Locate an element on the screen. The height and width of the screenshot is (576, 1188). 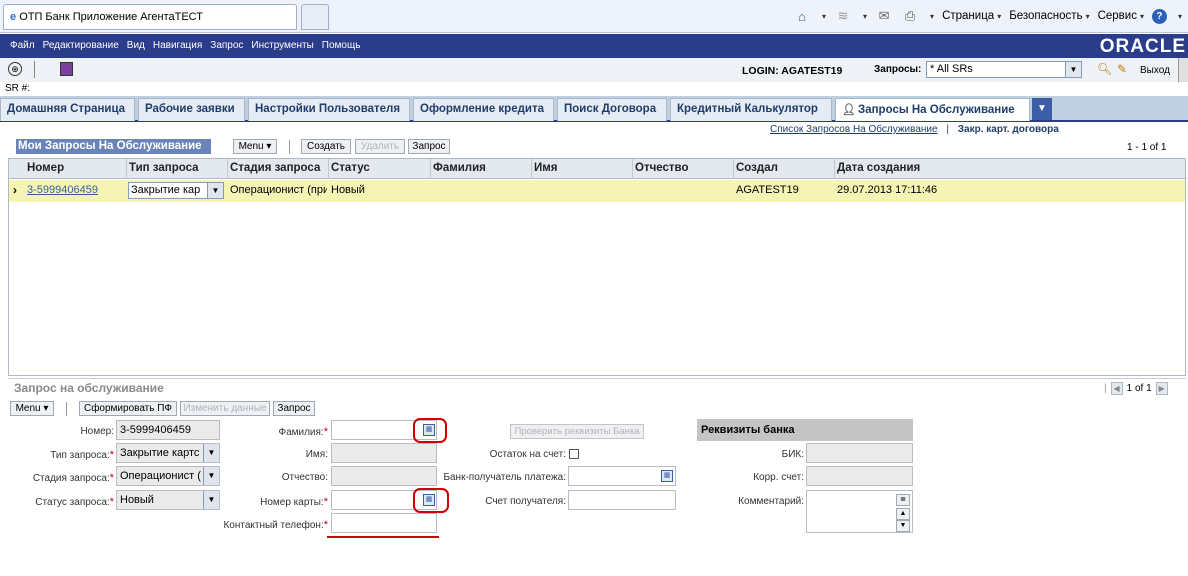
page-menu: Страница ▾ is located at coordinates (971, 16).